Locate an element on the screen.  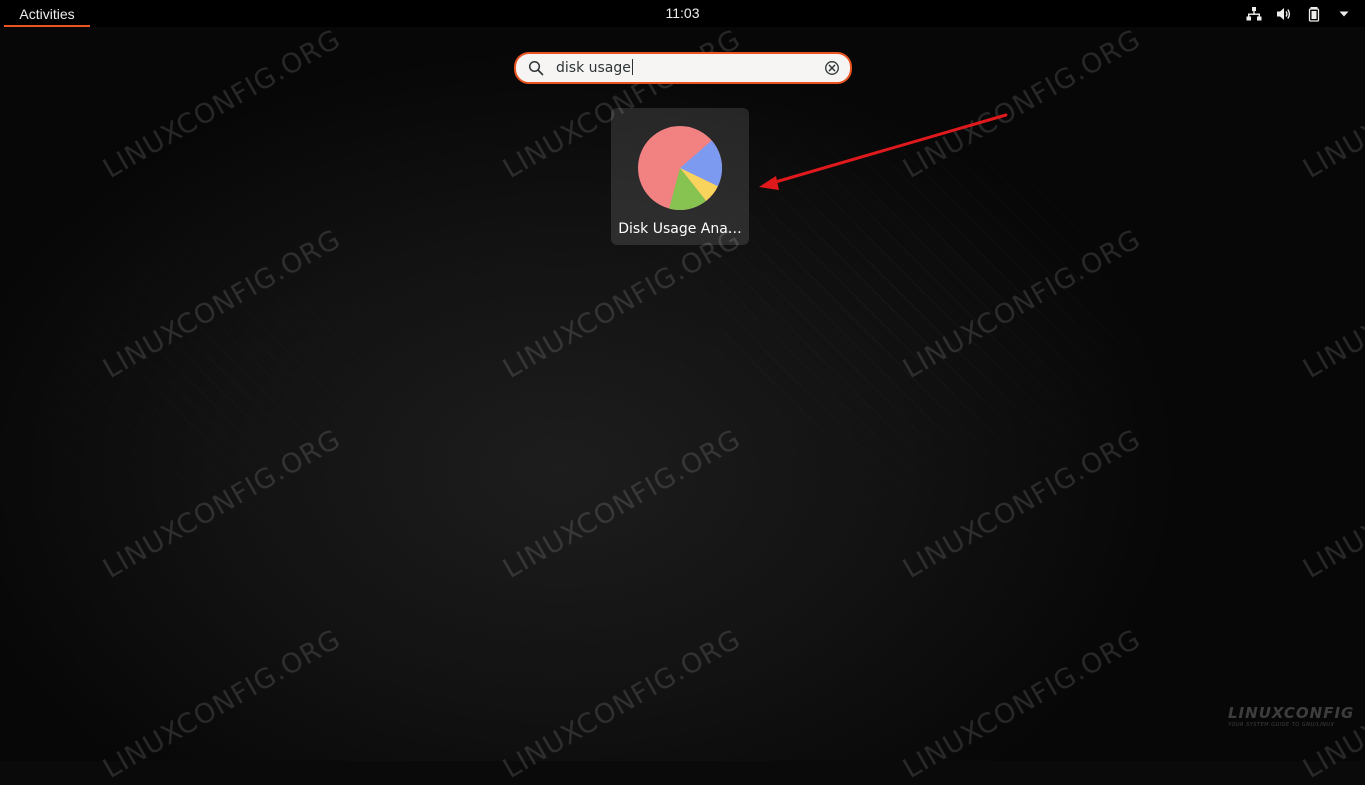
clear-search-icon is located at coordinates (832, 68).